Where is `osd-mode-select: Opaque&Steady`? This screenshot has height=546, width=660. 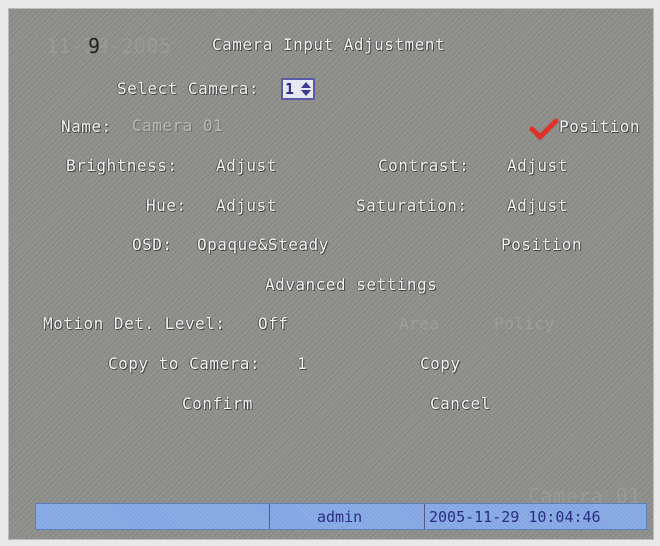 osd-mode-select: Opaque&Steady is located at coordinates (263, 245).